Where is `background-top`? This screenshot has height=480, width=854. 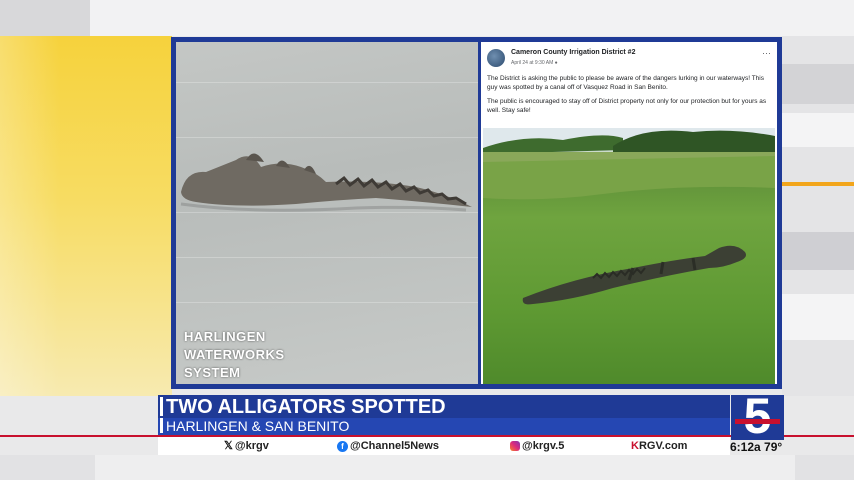
background-top is located at coordinates (427, 18).